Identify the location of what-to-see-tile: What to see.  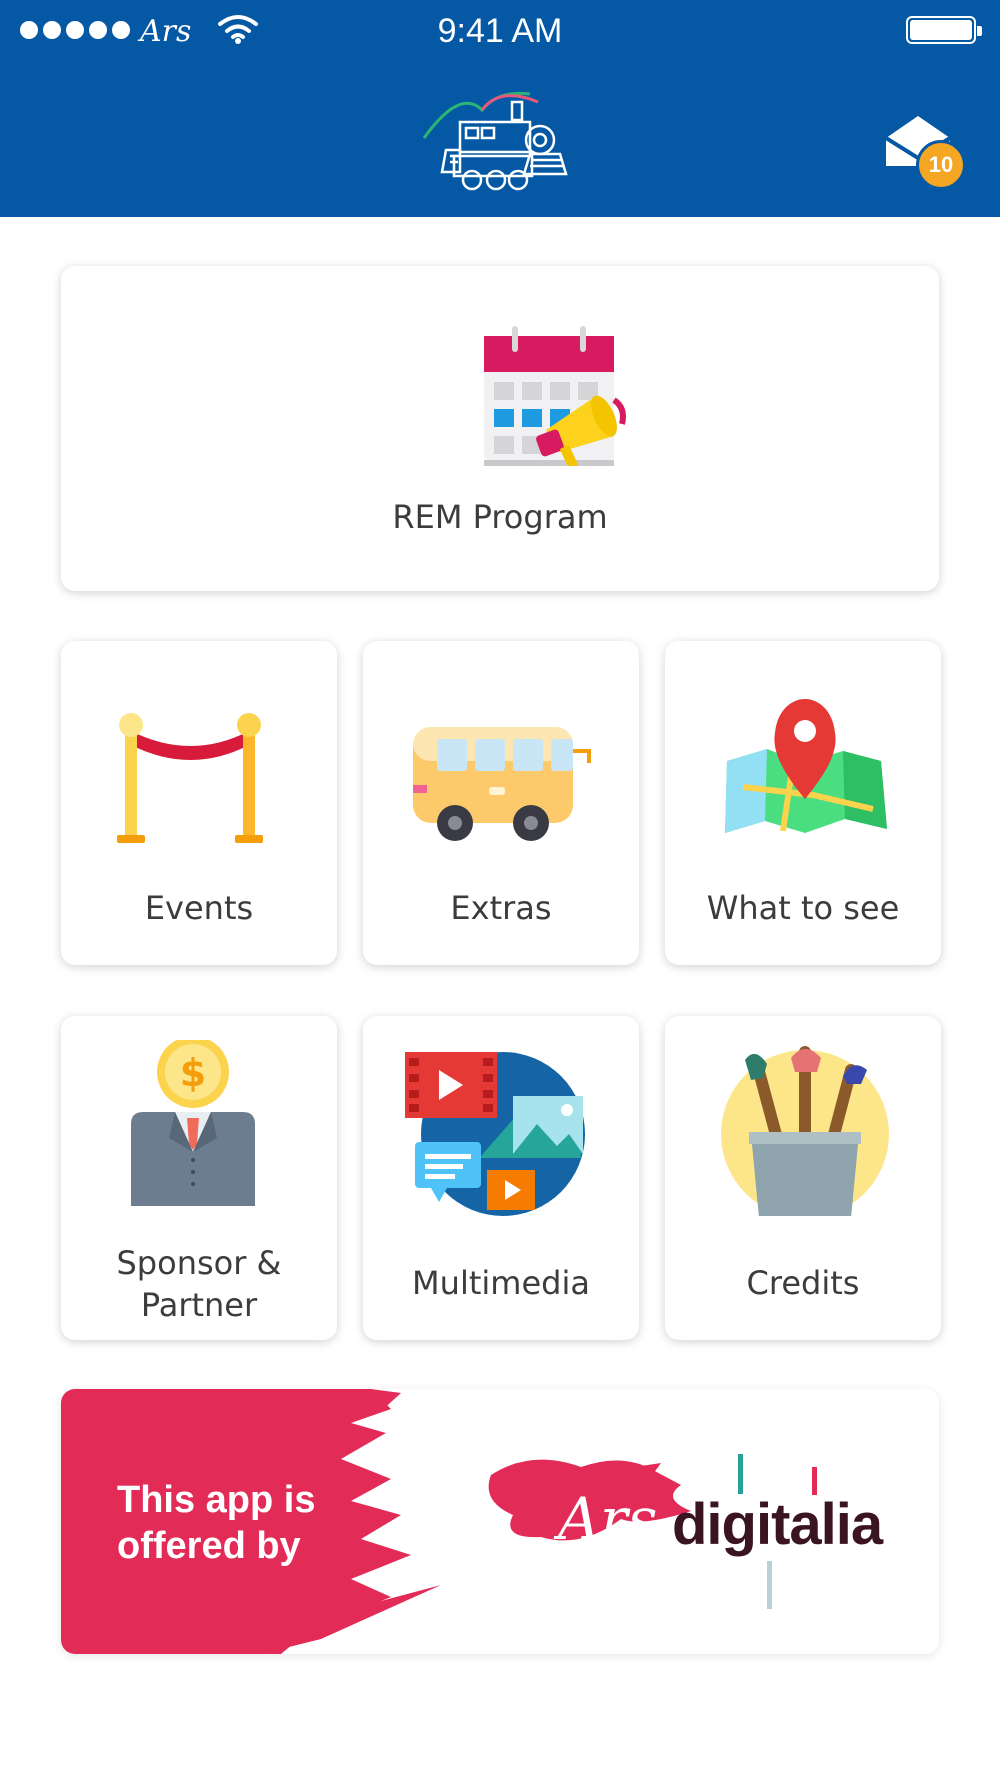
(803, 803).